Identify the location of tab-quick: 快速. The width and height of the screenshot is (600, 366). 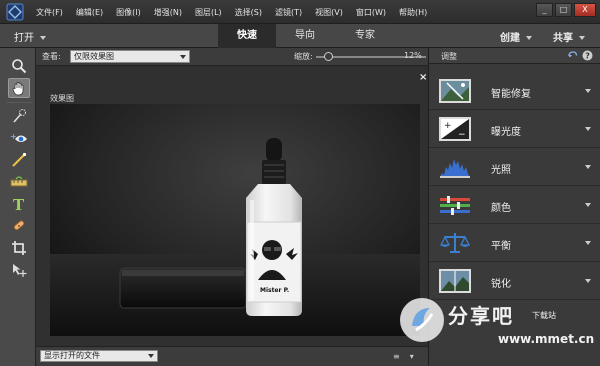
(247, 36).